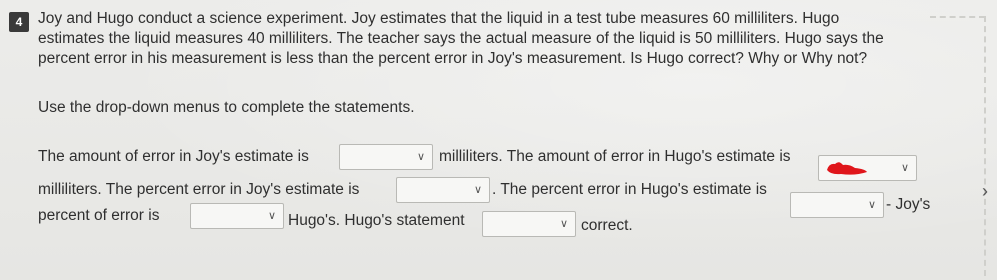 The image size is (997, 280). What do you see at coordinates (607, 225) in the screenshot?
I see `statement-3-end: correct.` at bounding box center [607, 225].